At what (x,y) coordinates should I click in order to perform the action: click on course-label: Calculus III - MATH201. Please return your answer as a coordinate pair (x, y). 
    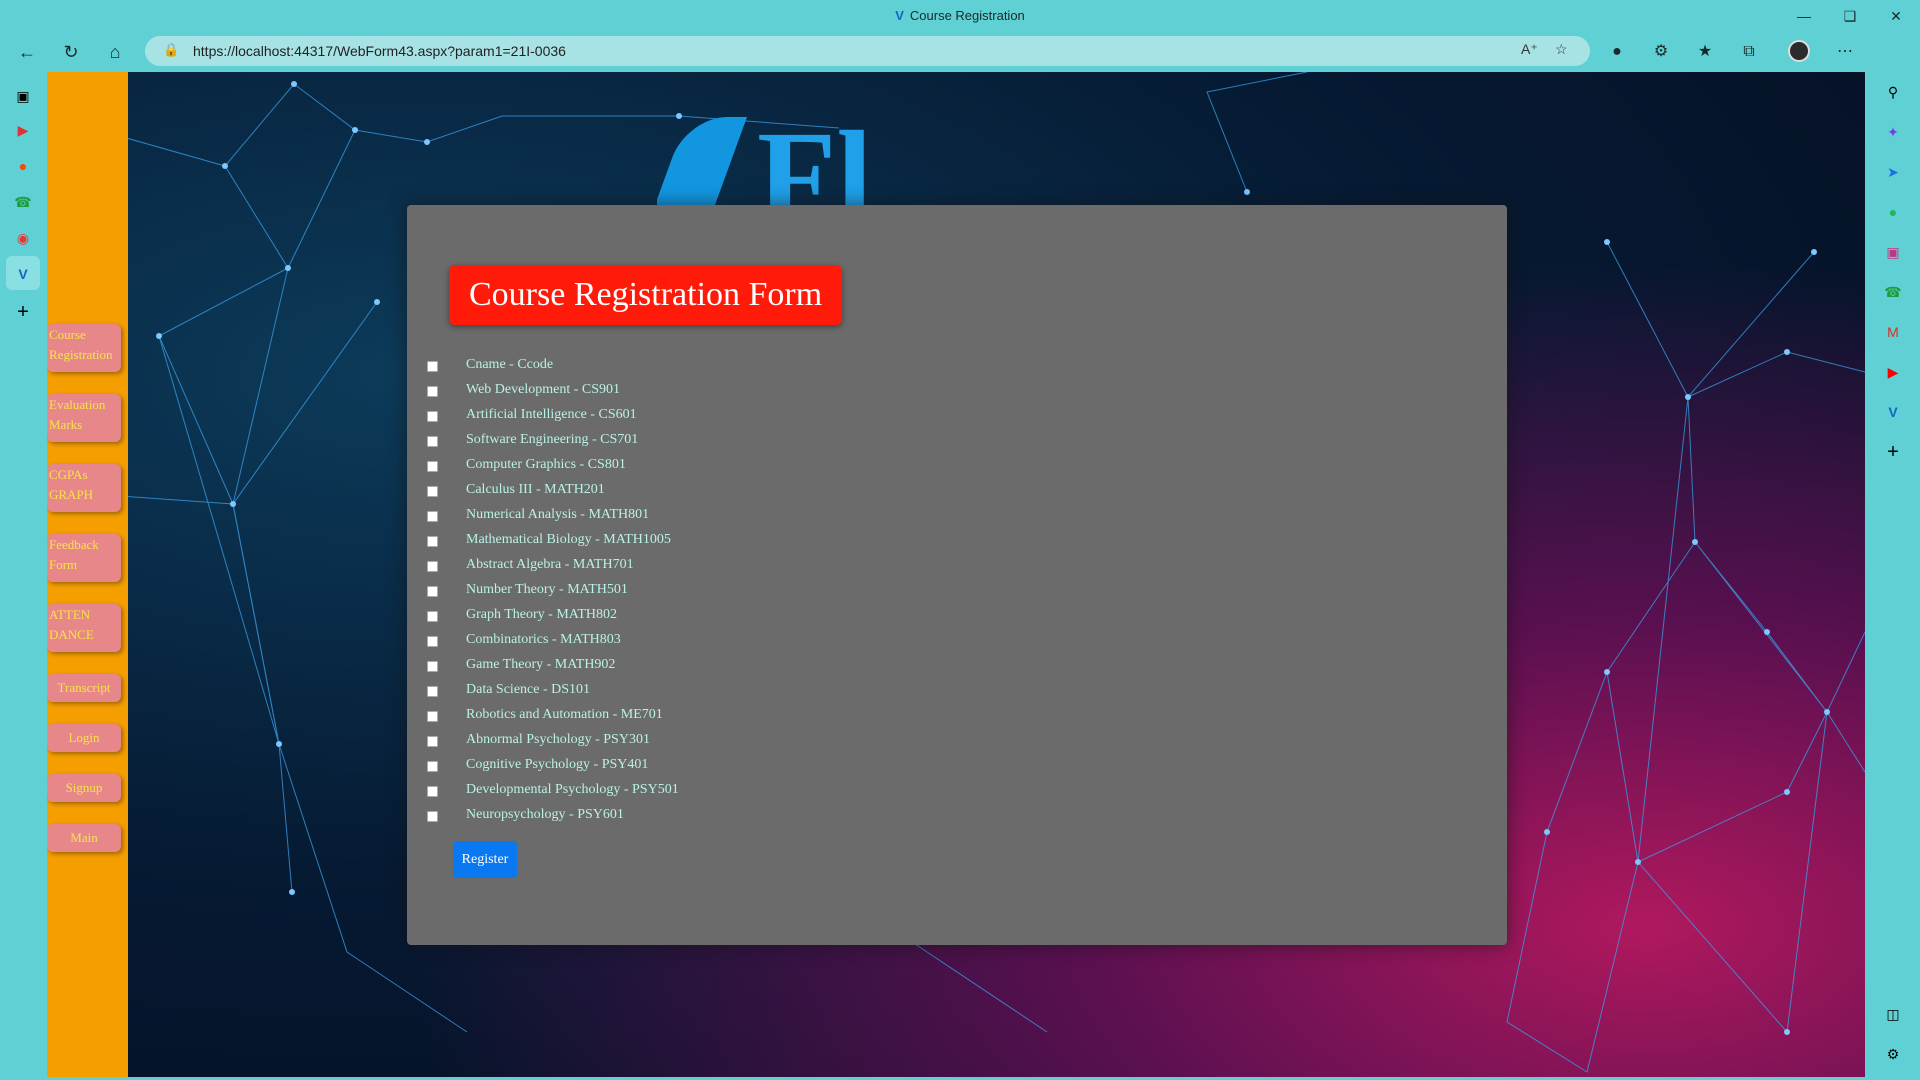
    Looking at the image, I should click on (535, 490).